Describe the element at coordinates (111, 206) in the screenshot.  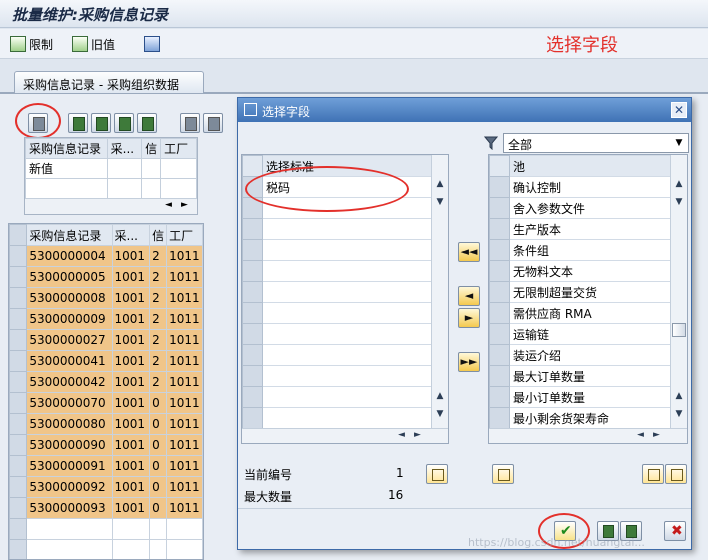
I see `mini-hscroll: ◄ ►` at that location.